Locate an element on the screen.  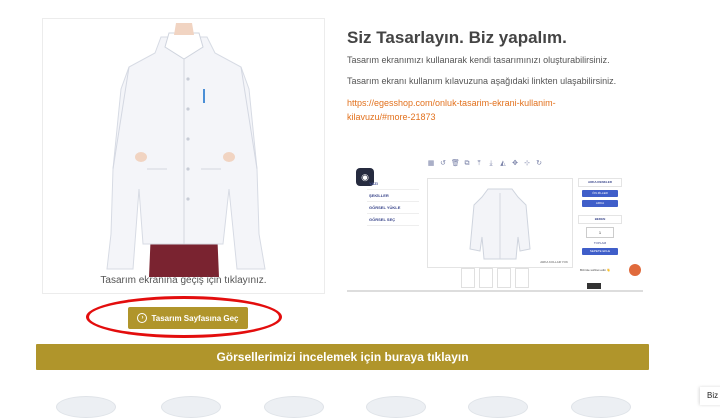
editor-canvas: ARKA KOLLAR YOK is located at coordinates (500, 223).